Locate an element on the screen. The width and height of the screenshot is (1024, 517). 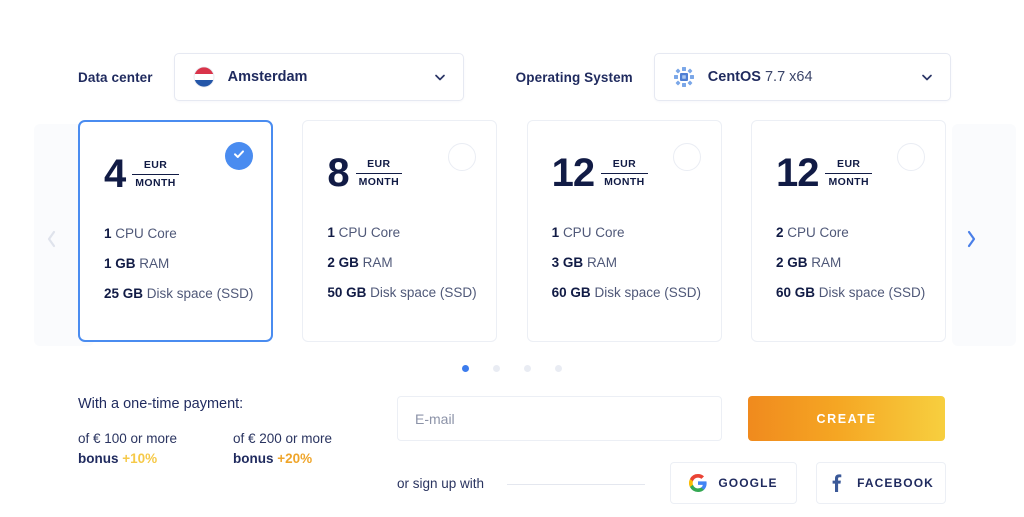
os-version: 7.7 x64 is located at coordinates (788, 77).